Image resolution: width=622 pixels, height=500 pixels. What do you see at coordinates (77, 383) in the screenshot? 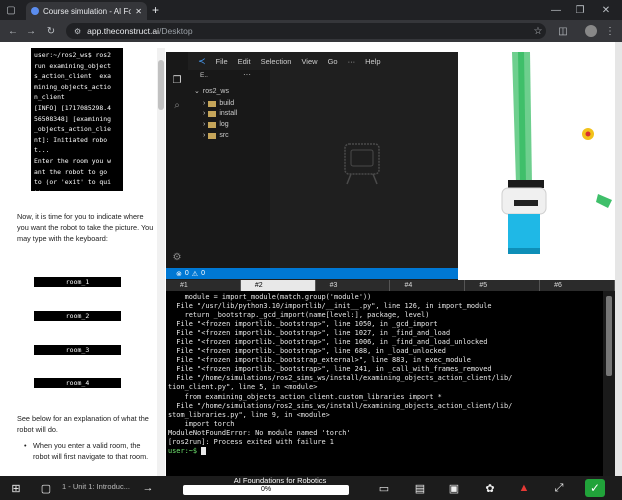
I see `room-code-4: room_4` at bounding box center [77, 383].